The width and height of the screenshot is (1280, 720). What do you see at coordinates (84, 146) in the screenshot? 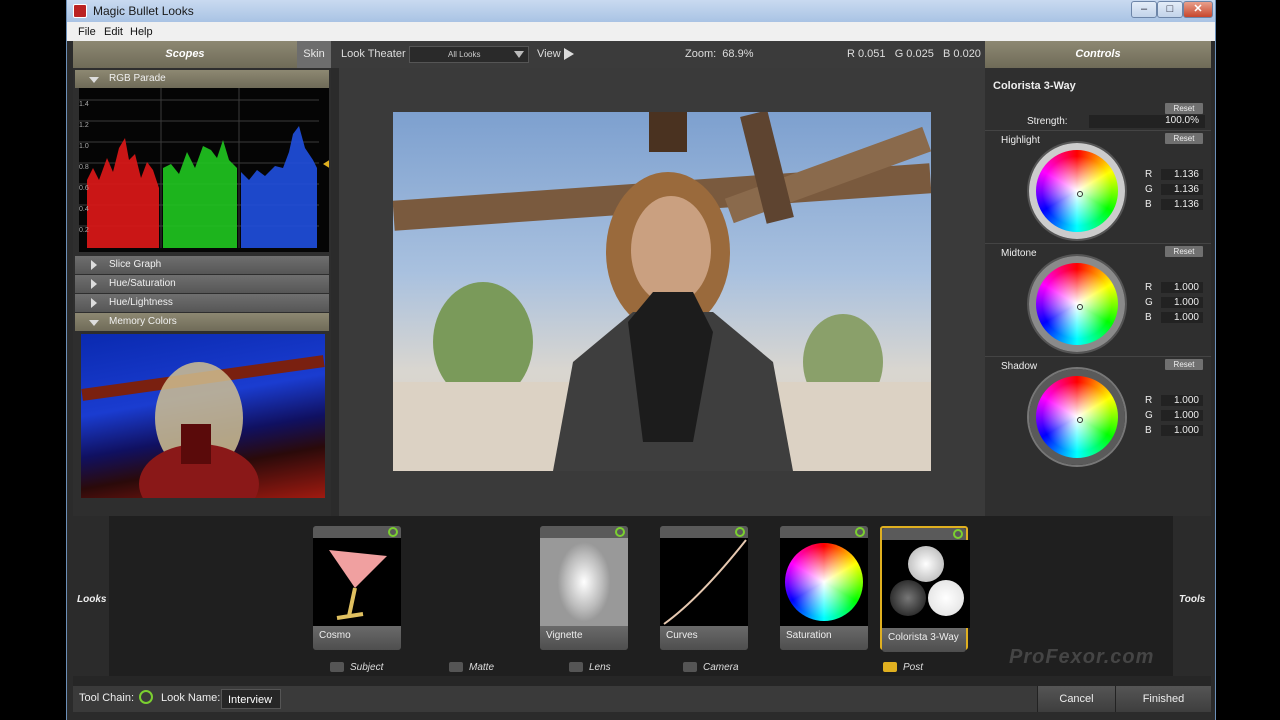
I see `tick-label: 1.0` at bounding box center [84, 146].